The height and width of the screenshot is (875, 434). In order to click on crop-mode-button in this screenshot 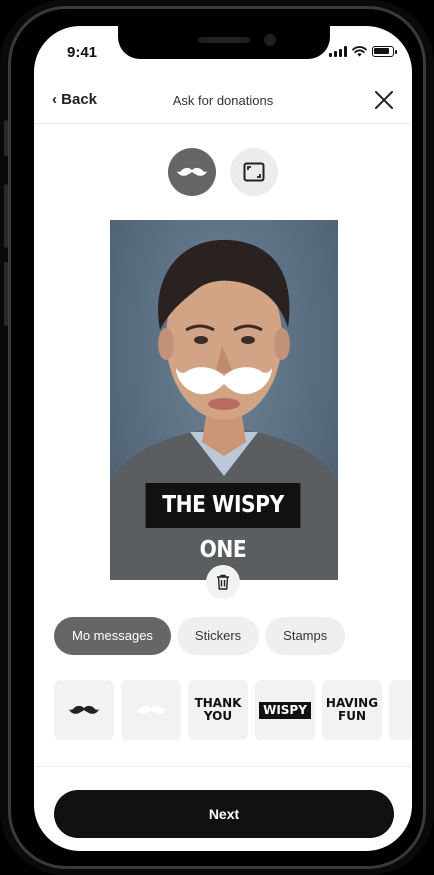, I will do `click(254, 172)`.